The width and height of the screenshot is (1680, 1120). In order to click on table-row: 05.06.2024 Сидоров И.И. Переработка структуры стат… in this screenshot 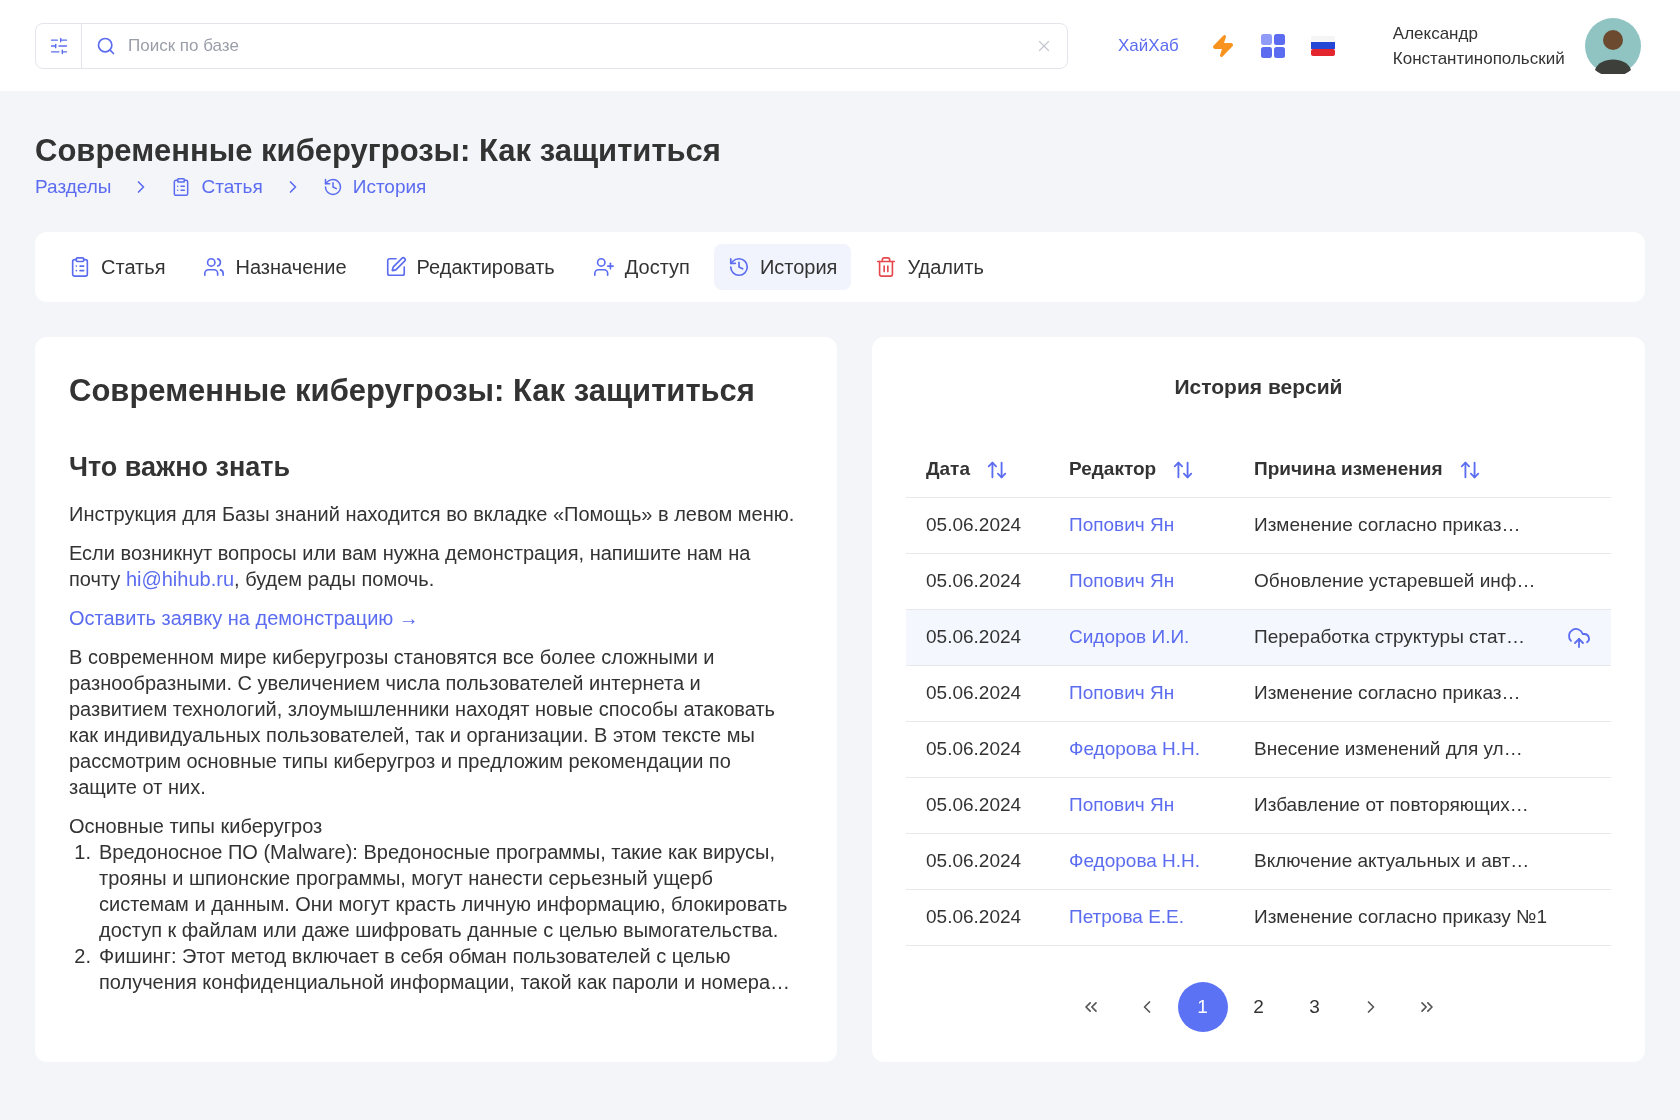, I will do `click(1258, 638)`.